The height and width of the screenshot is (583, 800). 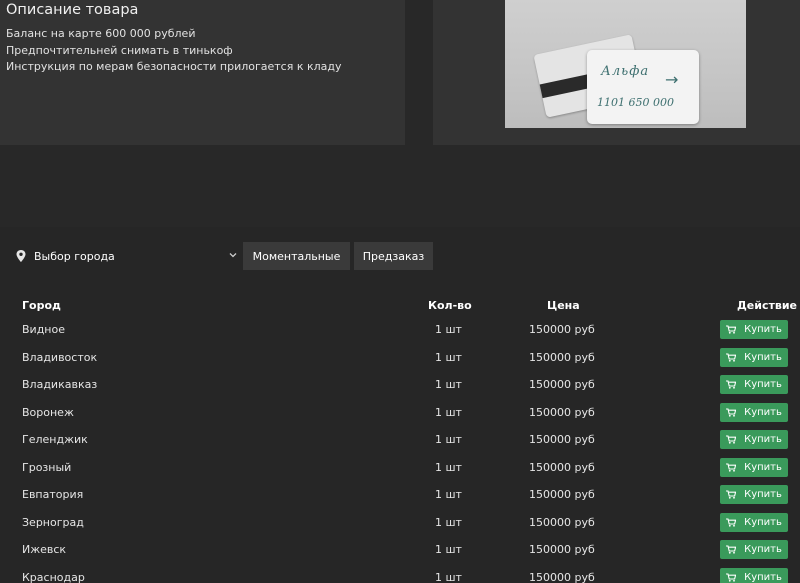 I want to click on header-price: Цена, so click(x=563, y=305).